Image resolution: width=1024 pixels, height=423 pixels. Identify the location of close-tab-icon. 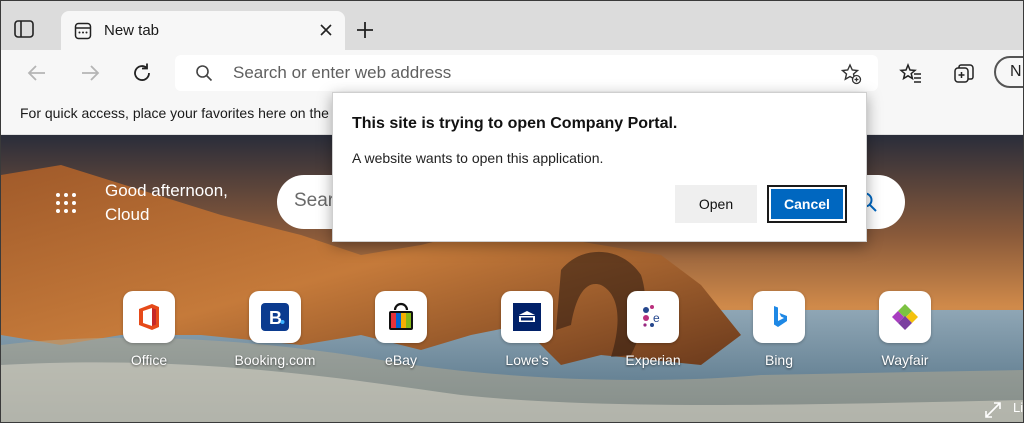
(326, 30).